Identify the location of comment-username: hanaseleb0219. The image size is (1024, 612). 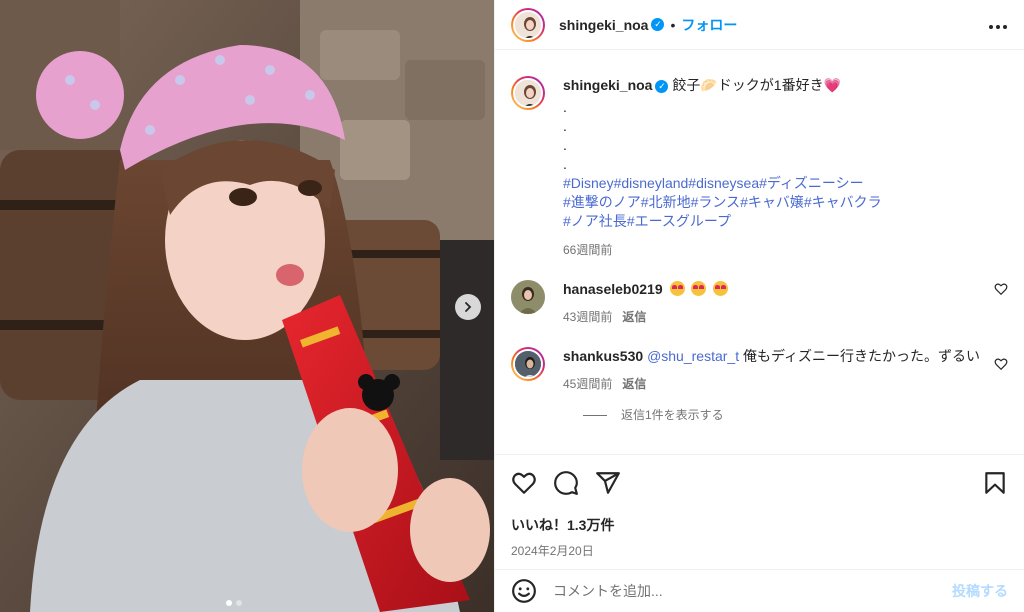
(613, 289).